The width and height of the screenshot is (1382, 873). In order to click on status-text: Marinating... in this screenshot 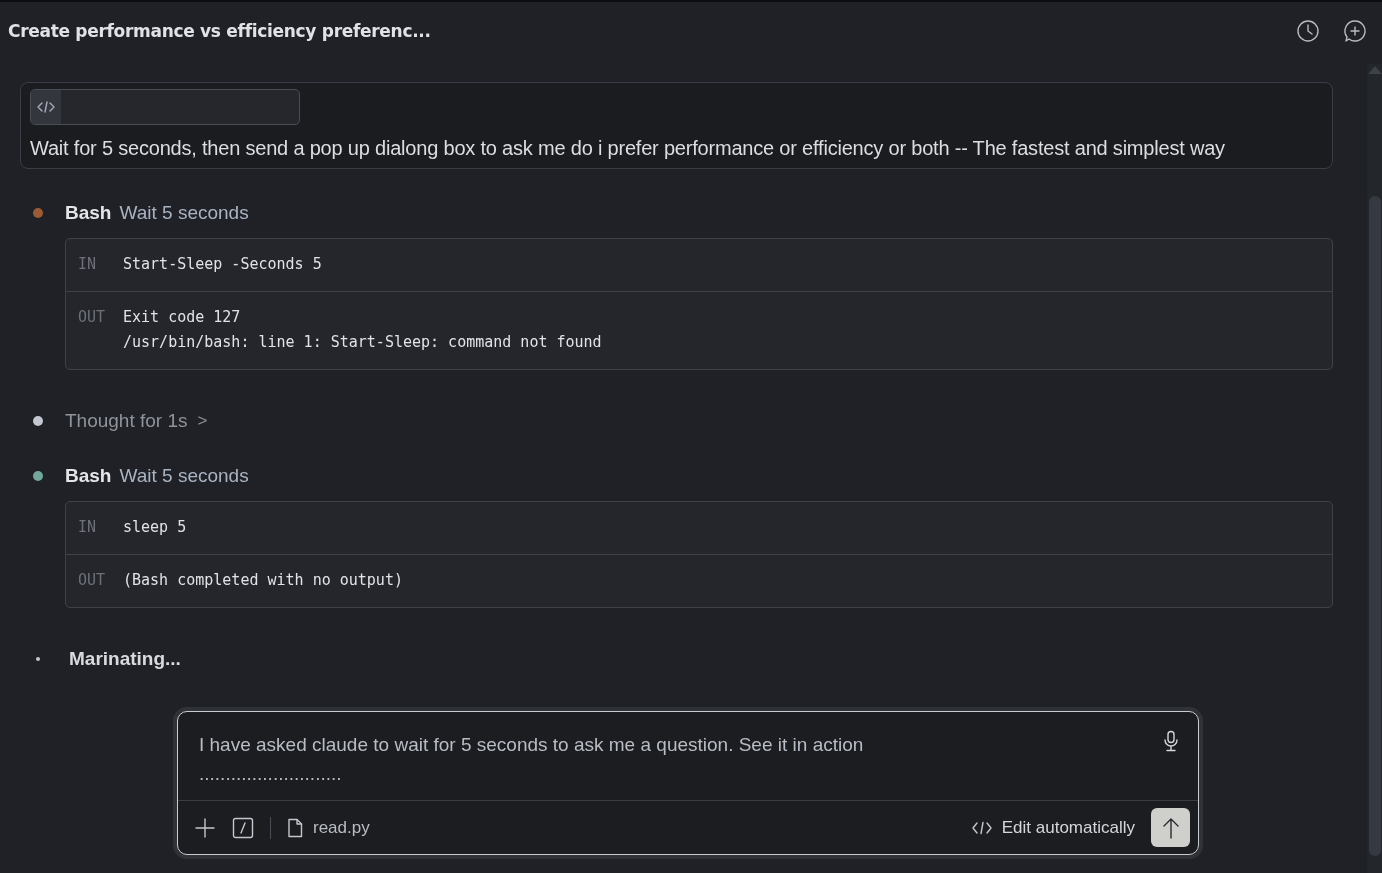, I will do `click(125, 659)`.